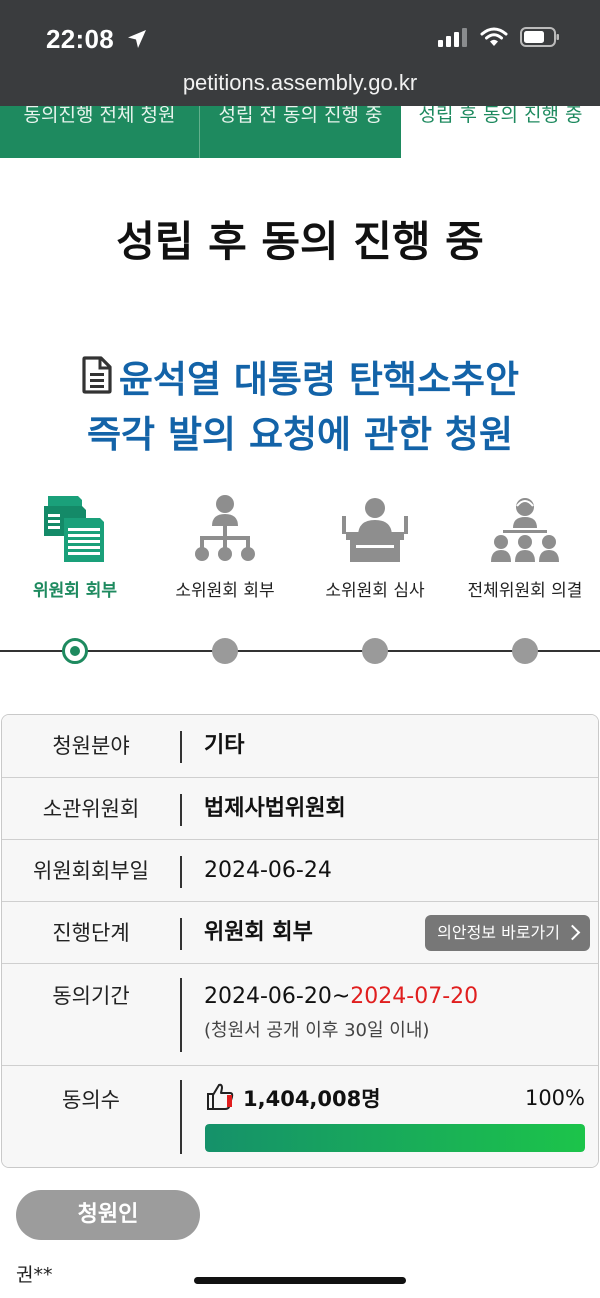 This screenshot has width=600, height=1298. What do you see at coordinates (319, 379) in the screenshot?
I see `petition-title-line1: 윤석열 대통령 탄핵소추안` at bounding box center [319, 379].